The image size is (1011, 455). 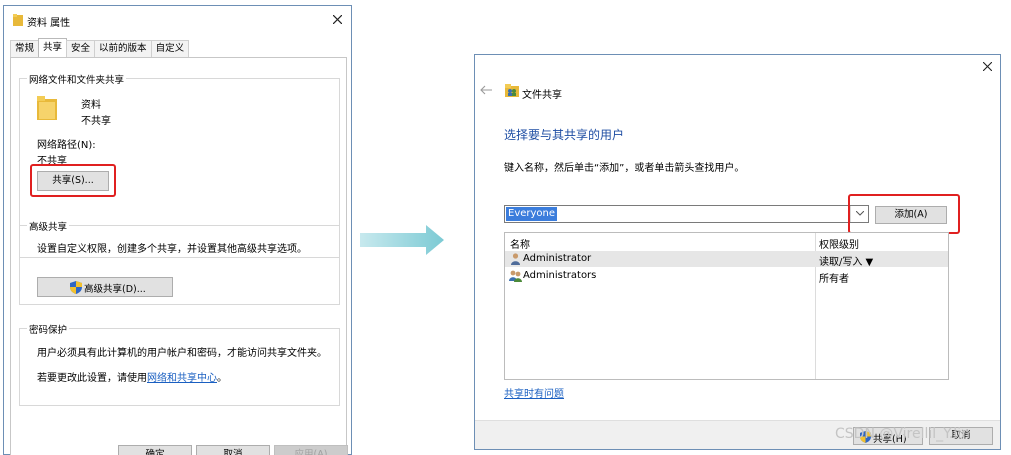 What do you see at coordinates (512, 90) in the screenshot?
I see `users-folder-icon` at bounding box center [512, 90].